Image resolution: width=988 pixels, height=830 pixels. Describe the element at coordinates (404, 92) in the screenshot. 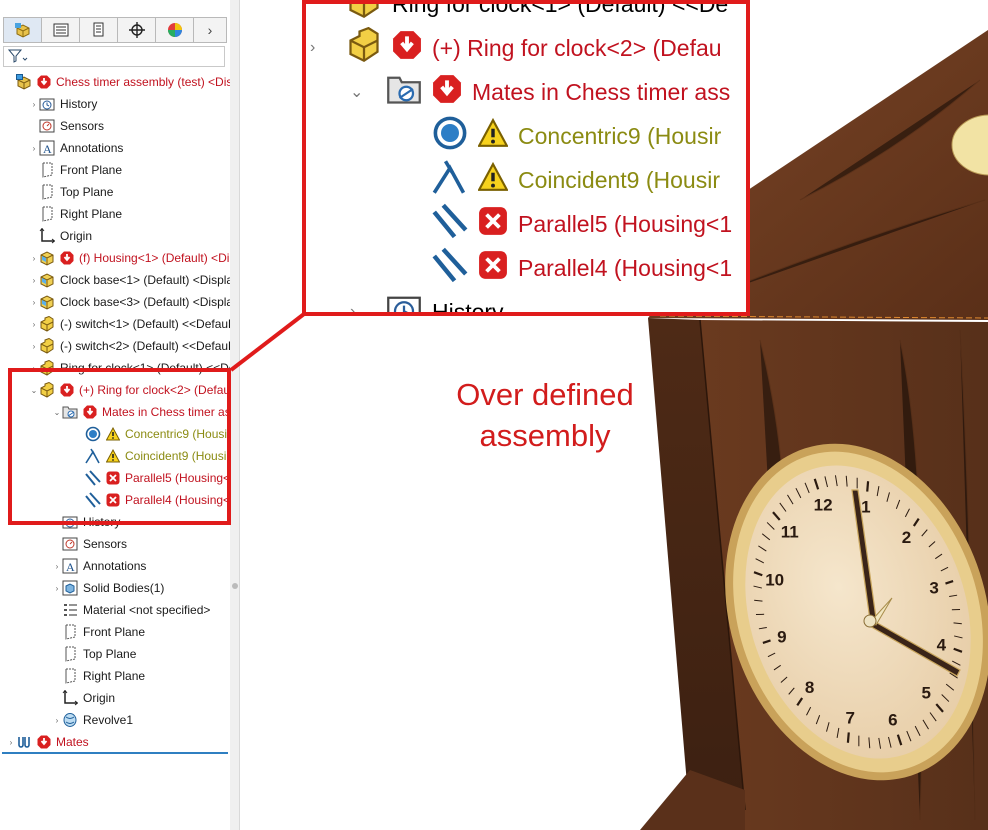

I see `mates-folder-icon` at that location.